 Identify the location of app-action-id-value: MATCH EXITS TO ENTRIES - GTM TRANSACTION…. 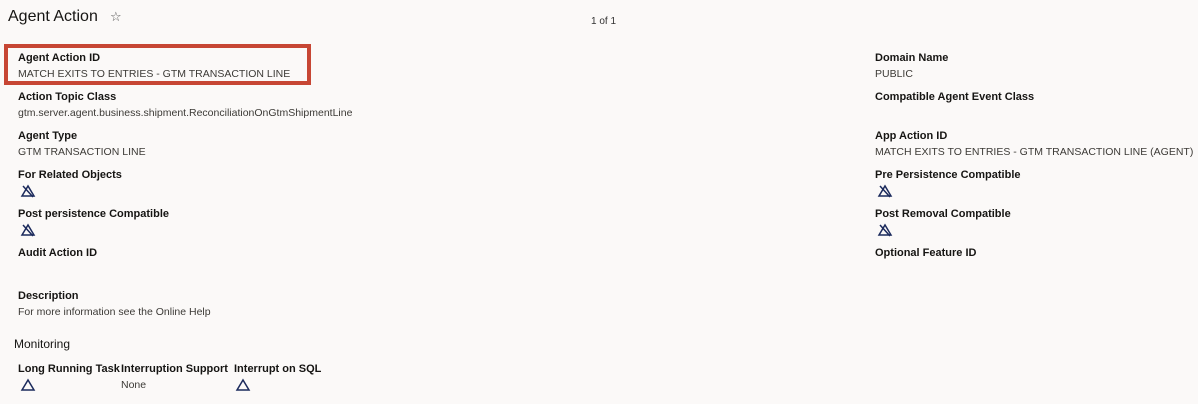
(1034, 152).